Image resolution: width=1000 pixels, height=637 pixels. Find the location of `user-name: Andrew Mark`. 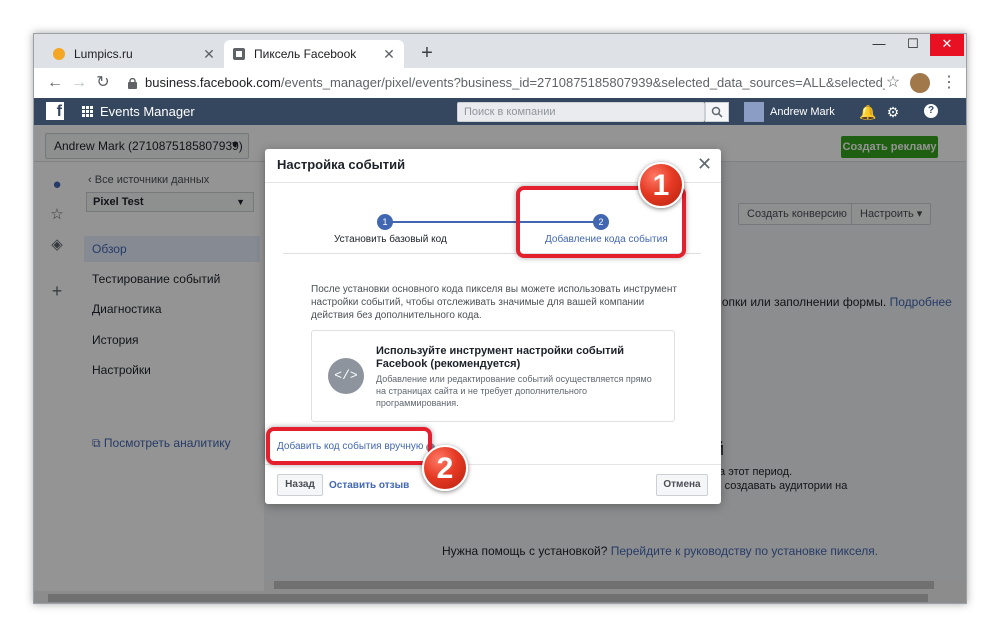

user-name: Andrew Mark is located at coordinates (802, 112).